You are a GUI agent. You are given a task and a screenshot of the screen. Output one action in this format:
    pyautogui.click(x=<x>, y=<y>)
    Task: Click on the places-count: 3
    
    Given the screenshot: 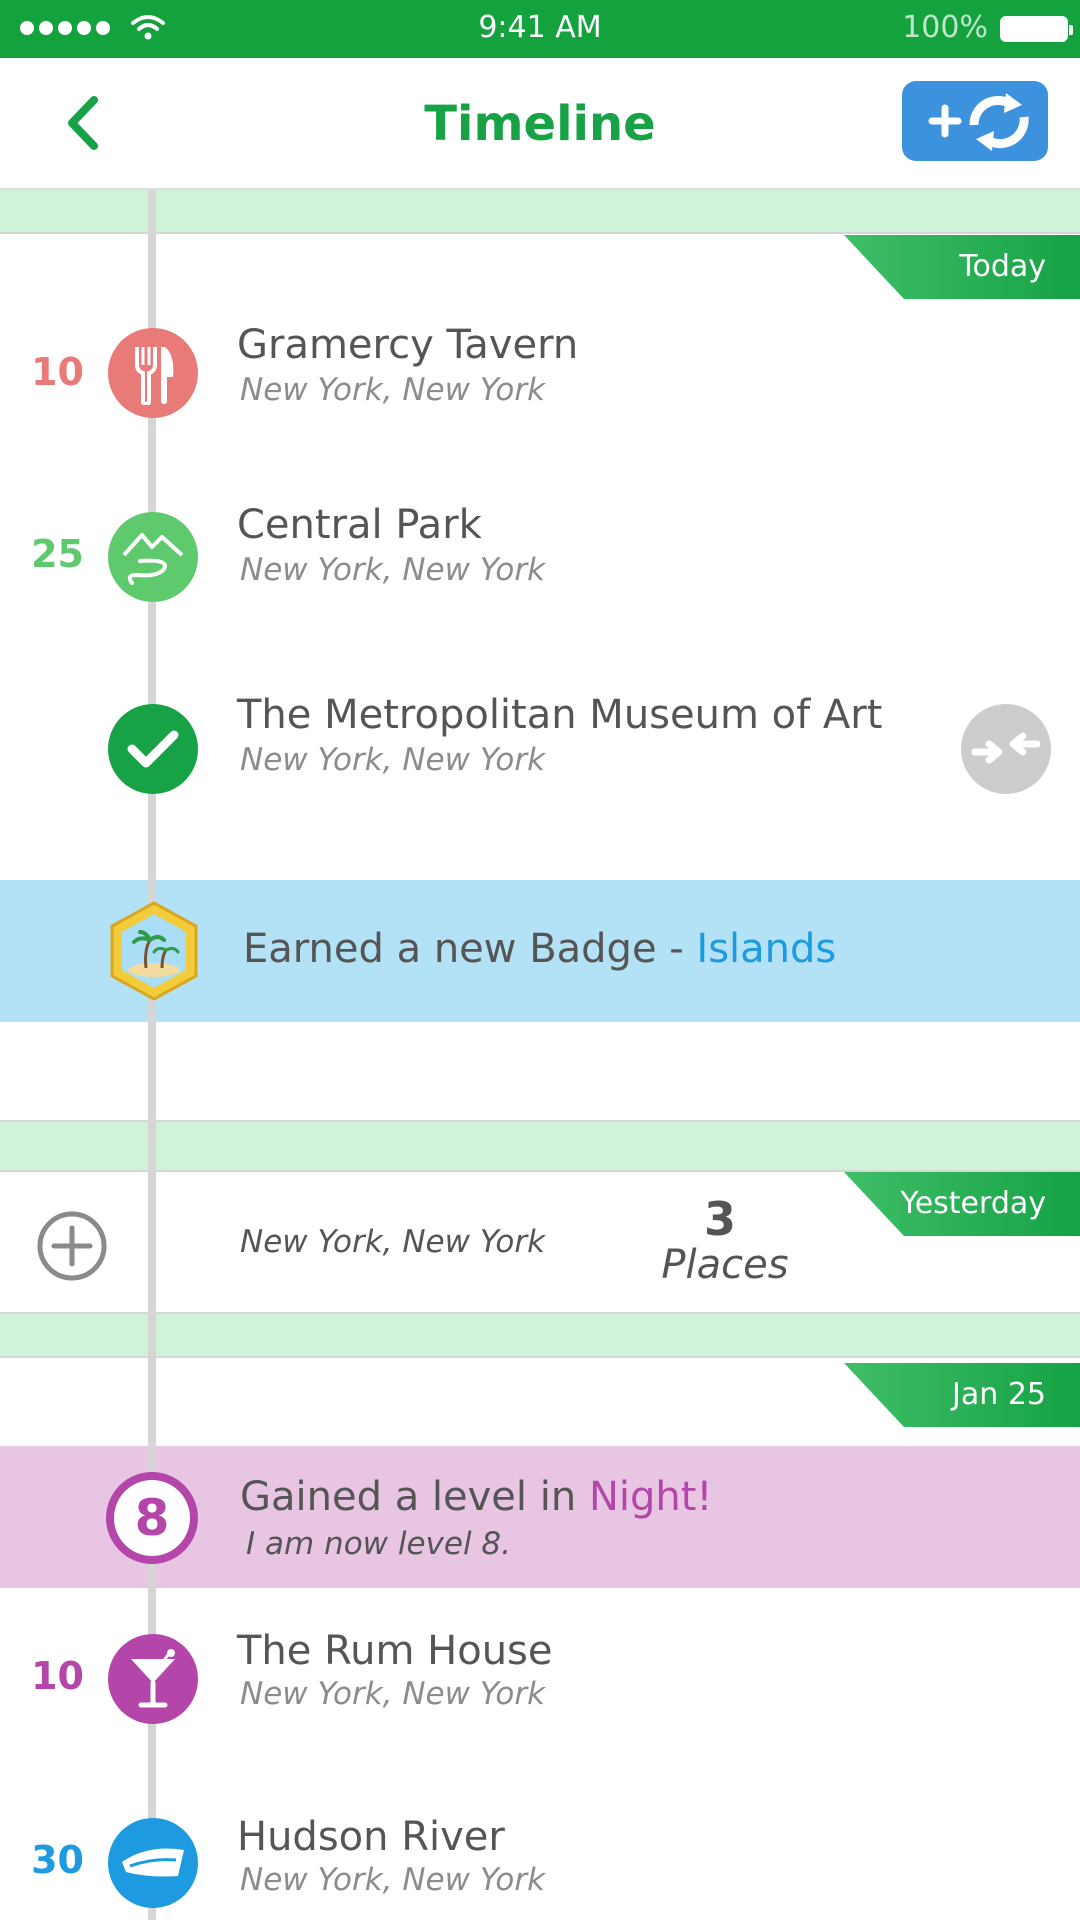 What is the action you would take?
    pyautogui.click(x=719, y=1219)
    